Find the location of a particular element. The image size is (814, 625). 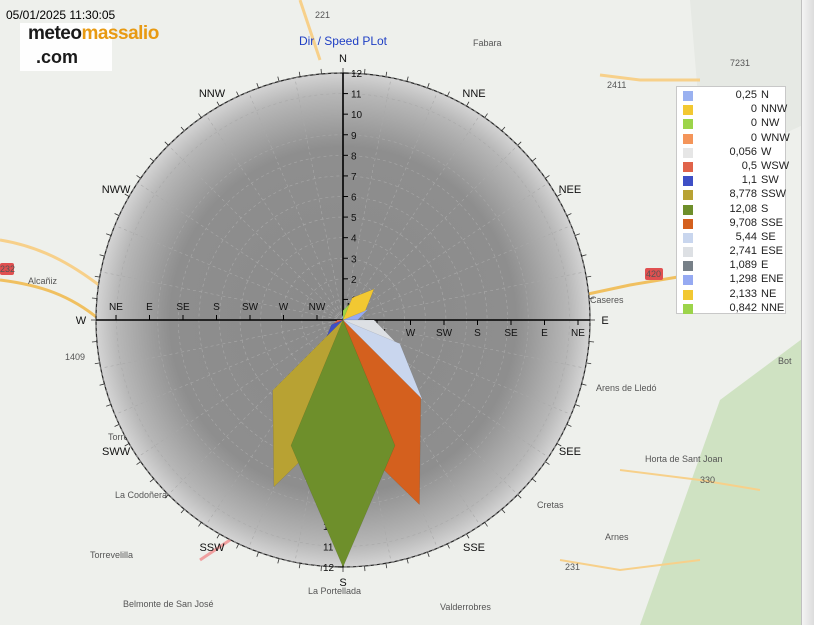

r-tick-label: 8 is located at coordinates (354, 156).